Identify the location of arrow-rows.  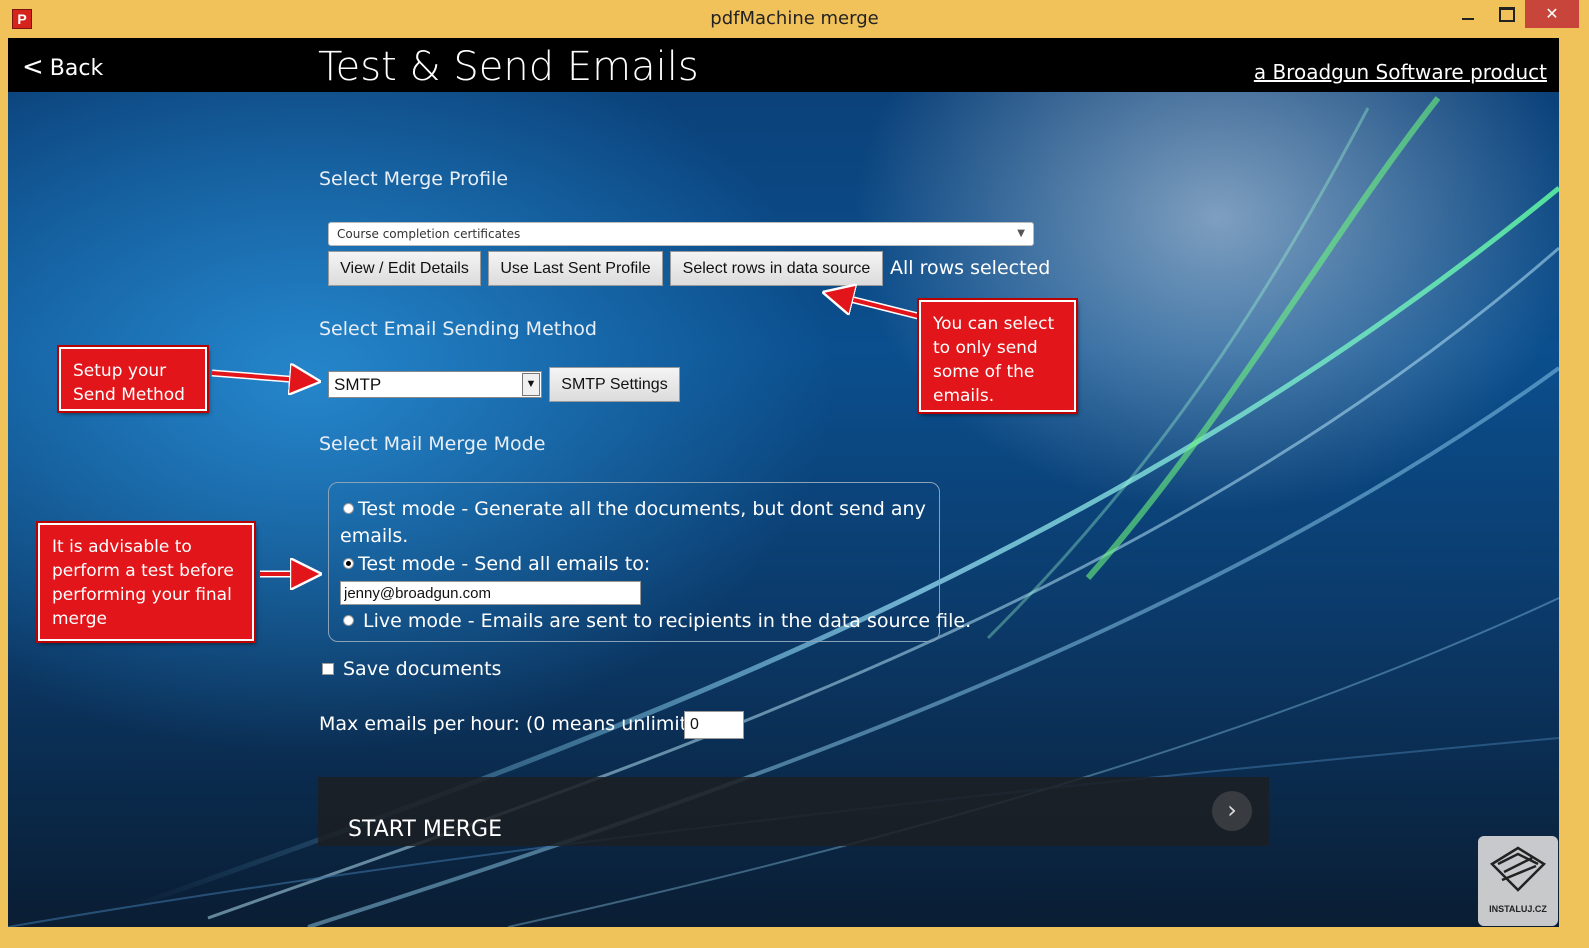
(874, 306).